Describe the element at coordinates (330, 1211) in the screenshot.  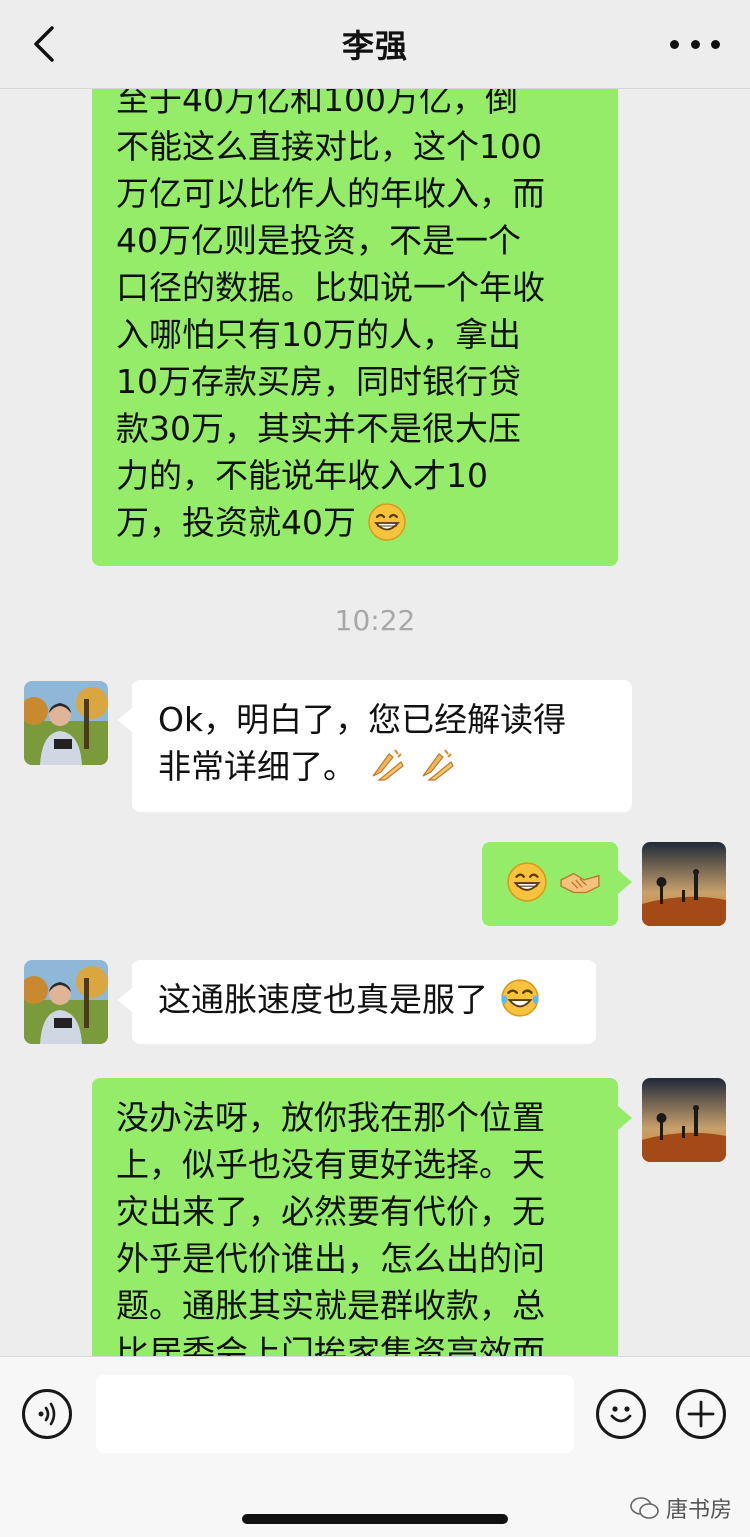
I see `message-line: 灾出来了，必然要有代价，无` at that location.